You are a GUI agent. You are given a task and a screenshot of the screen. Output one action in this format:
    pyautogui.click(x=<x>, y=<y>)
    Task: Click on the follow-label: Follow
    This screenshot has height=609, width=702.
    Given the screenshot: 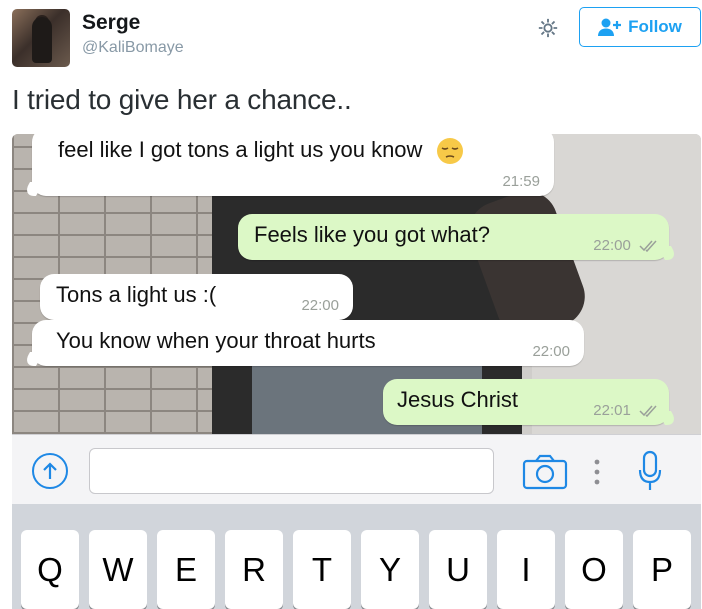 What is the action you would take?
    pyautogui.click(x=655, y=26)
    